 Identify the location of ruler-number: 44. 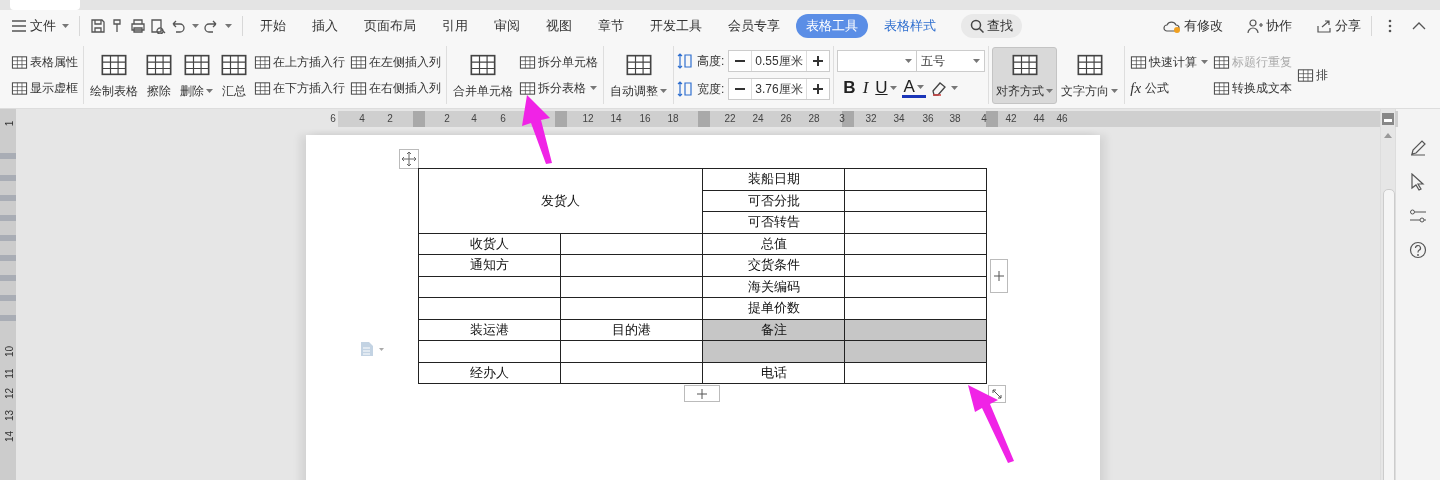
(1039, 118).